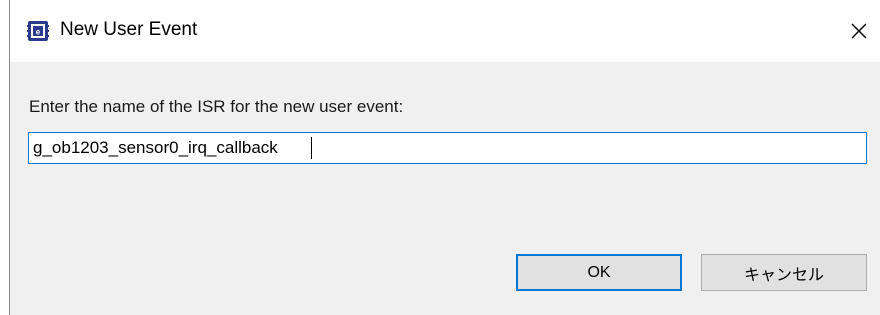 This screenshot has height=315, width=880. Describe the element at coordinates (447, 148) in the screenshot. I see `isr-name-input` at that location.